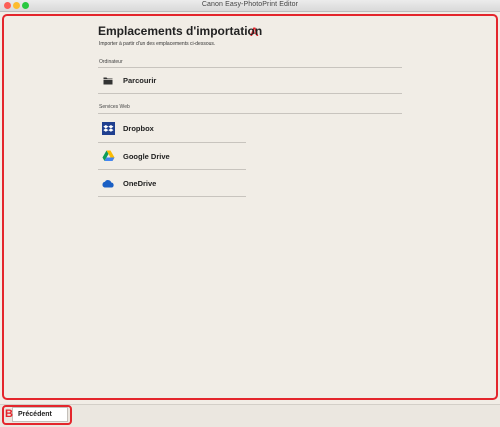  I want to click on folder-icon, so click(108, 80).